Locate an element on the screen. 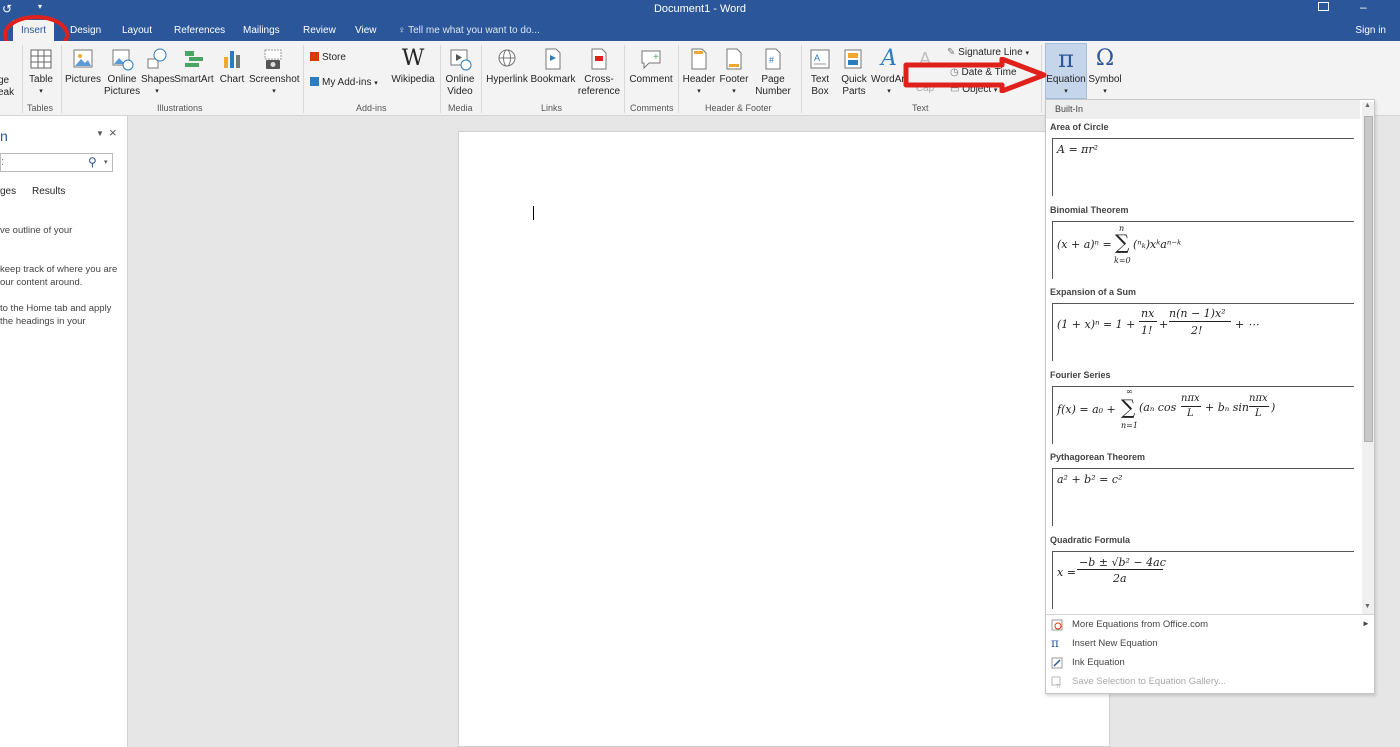  search-input-text: : is located at coordinates (3, 162).